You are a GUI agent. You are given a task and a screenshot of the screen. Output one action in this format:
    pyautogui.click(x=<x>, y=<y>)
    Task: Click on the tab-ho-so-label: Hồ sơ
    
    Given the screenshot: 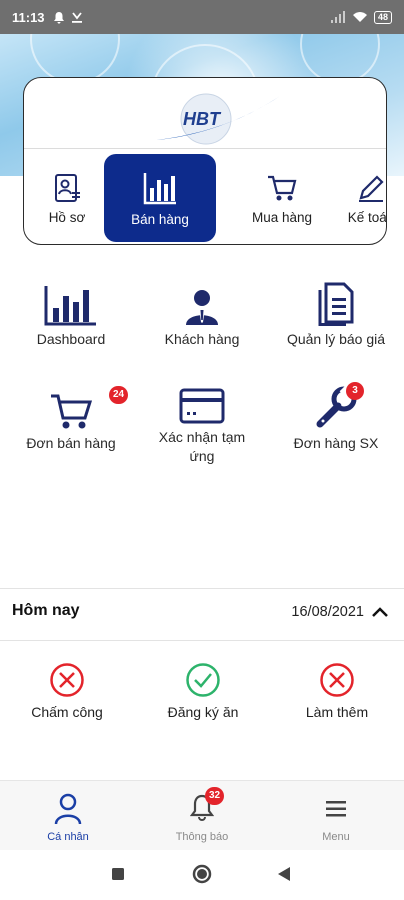 What is the action you would take?
    pyautogui.click(x=67, y=217)
    